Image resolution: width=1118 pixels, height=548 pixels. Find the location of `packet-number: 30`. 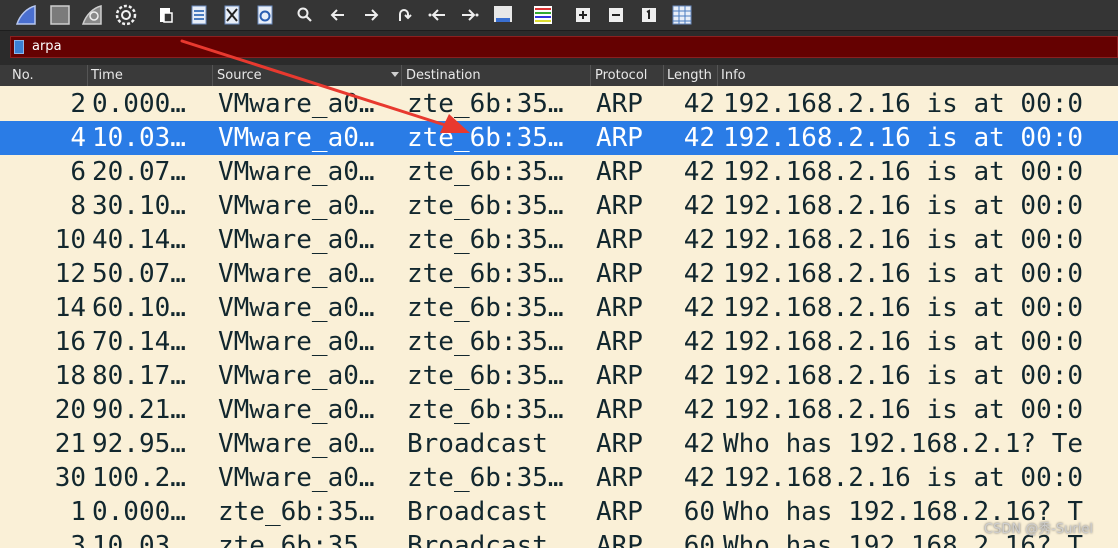

packet-number: 30 is located at coordinates (70, 478).